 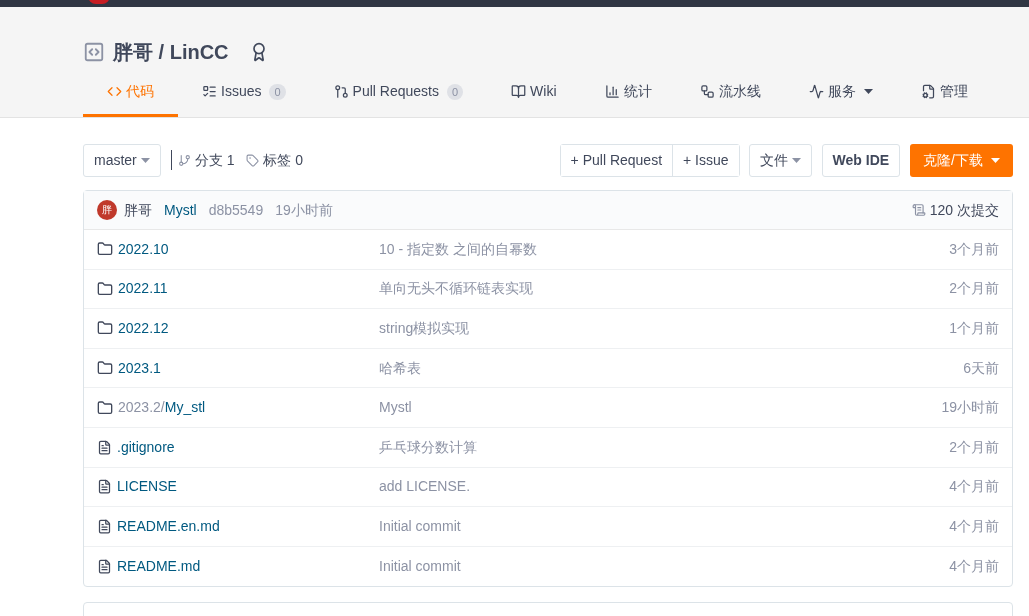 What do you see at coordinates (283, 160) in the screenshot?
I see `tag-count: 标签 0` at bounding box center [283, 160].